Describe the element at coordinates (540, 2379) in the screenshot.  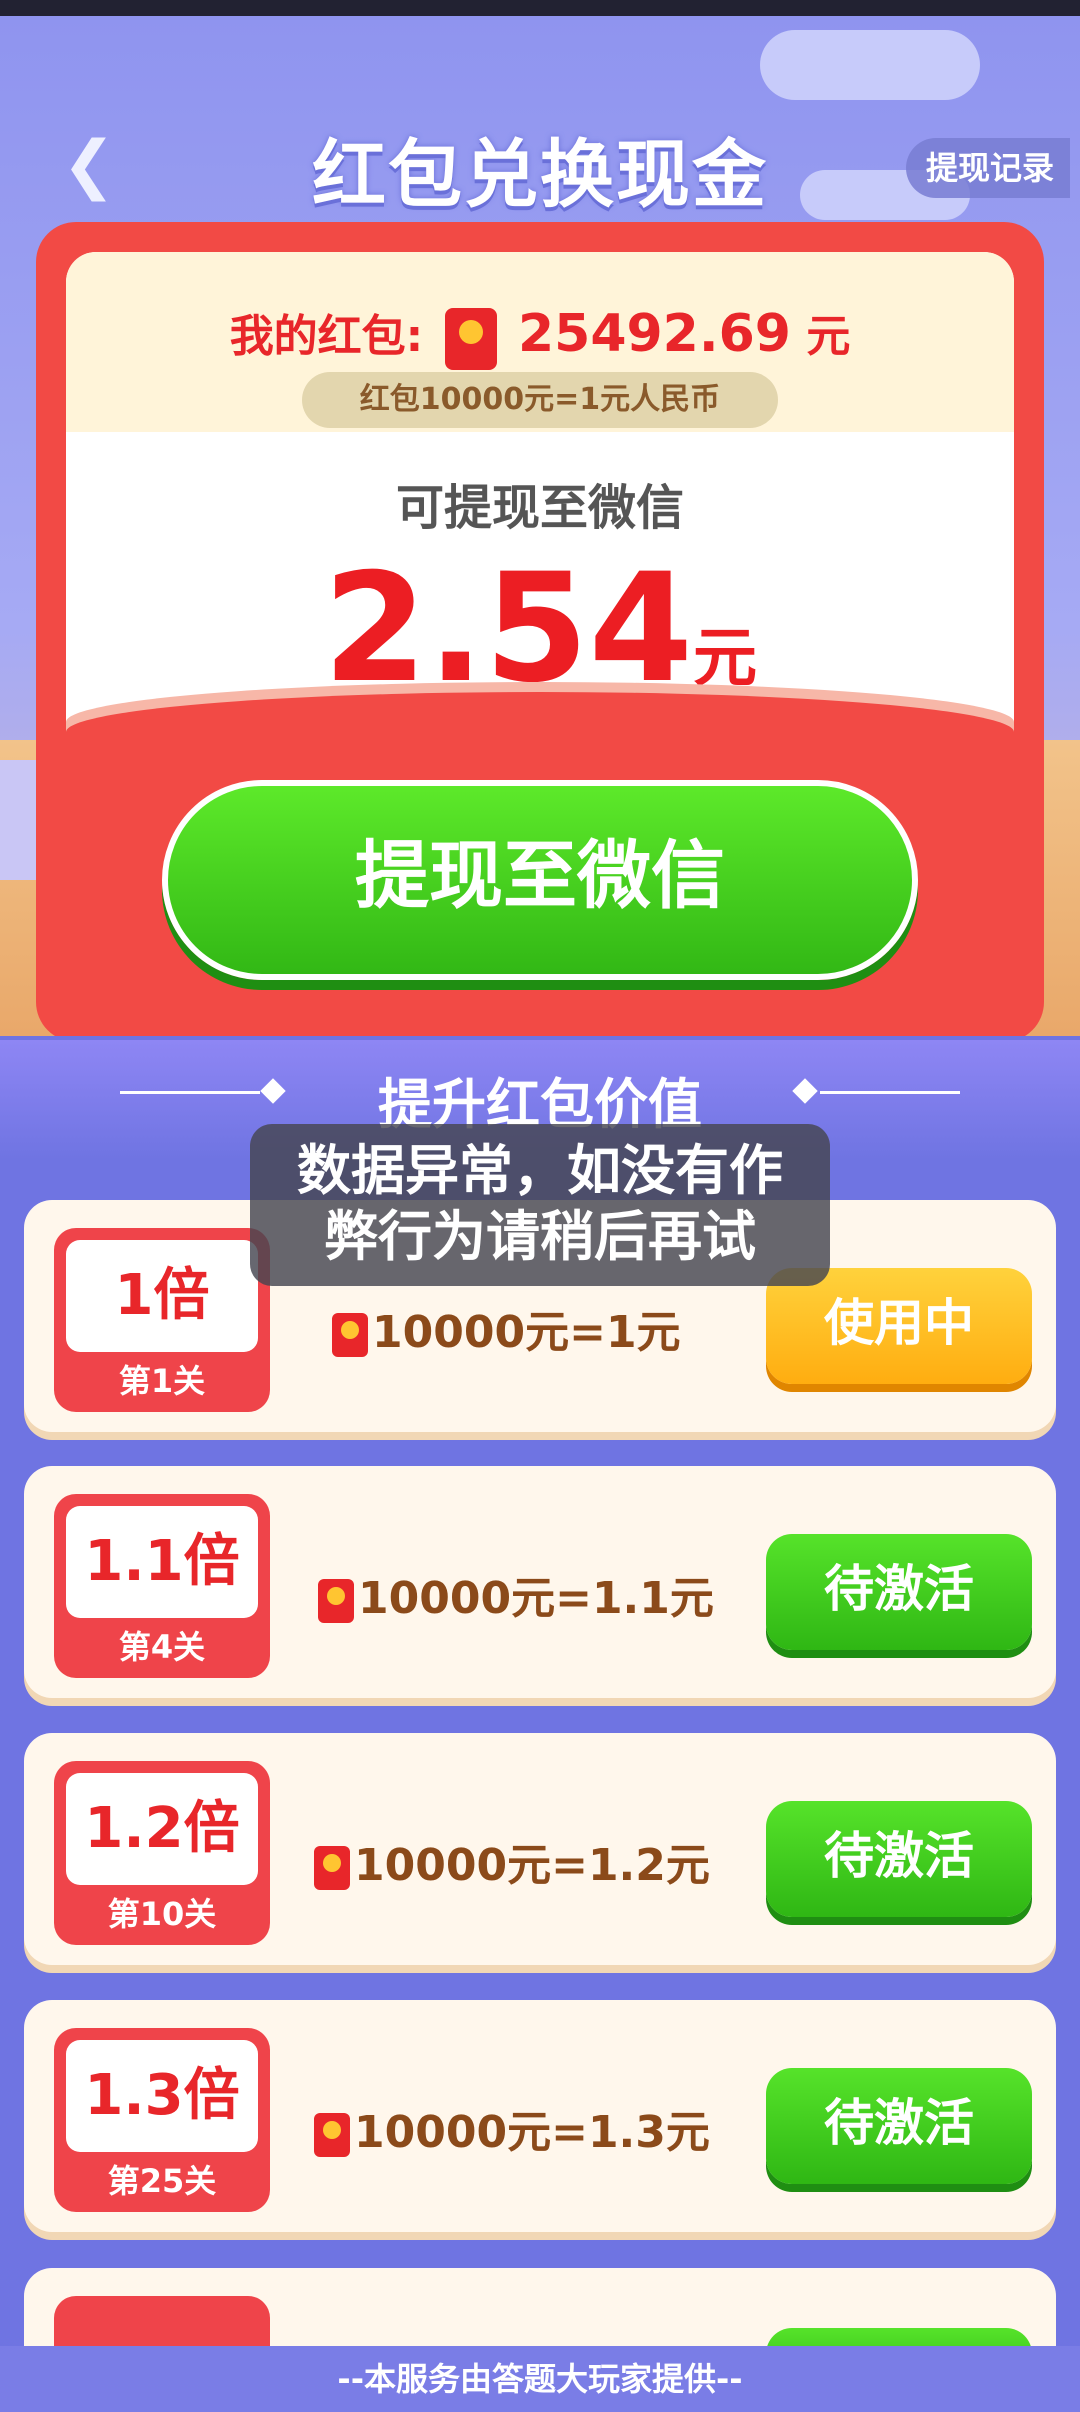
I see `footer-credit: --本服务由答题大玩家提供--` at that location.